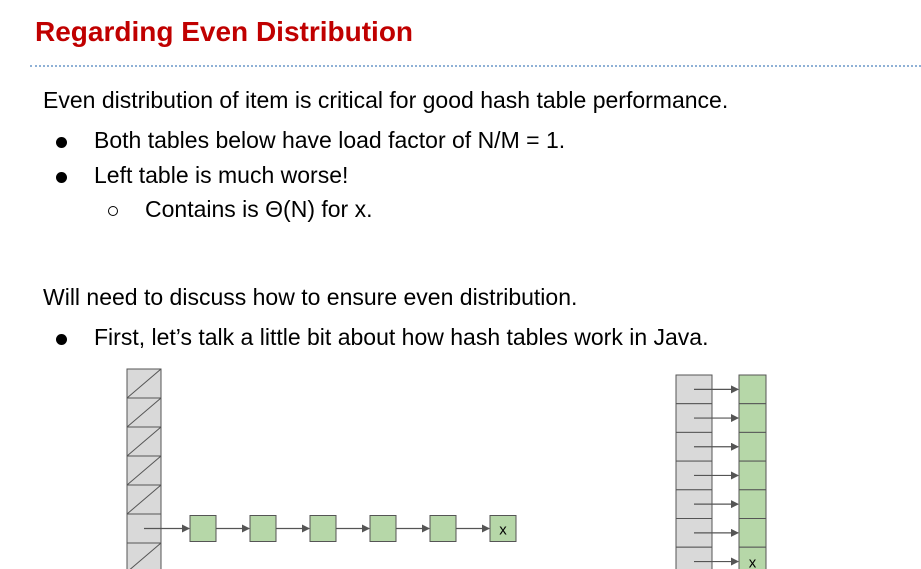  What do you see at coordinates (144, 468) in the screenshot?
I see `left-hash-table` at bounding box center [144, 468].